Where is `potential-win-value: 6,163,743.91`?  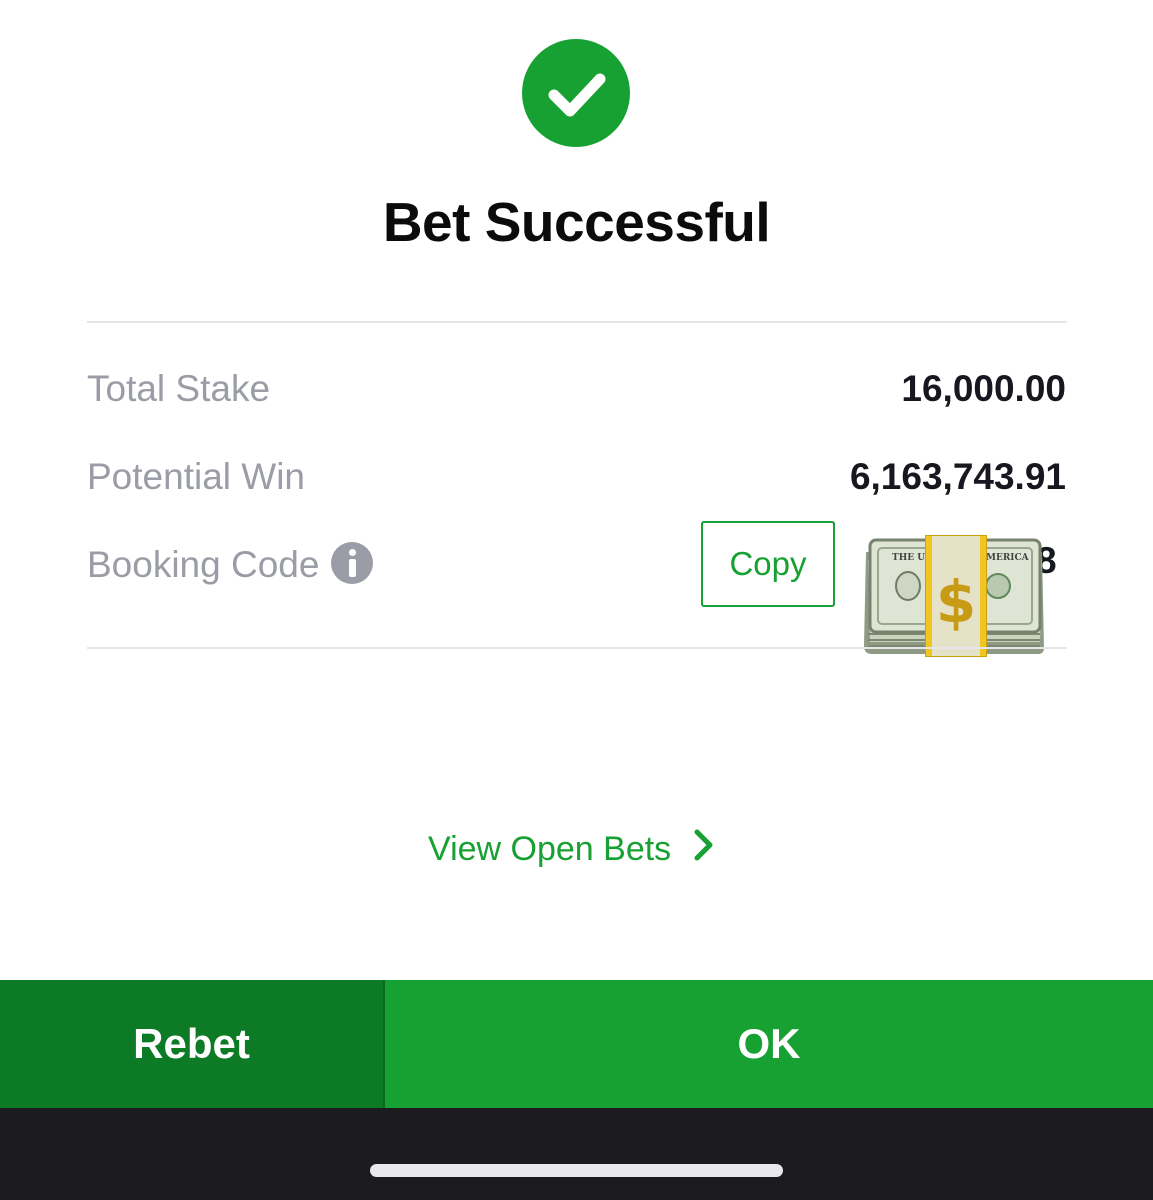 potential-win-value: 6,163,743.91 is located at coordinates (957, 476).